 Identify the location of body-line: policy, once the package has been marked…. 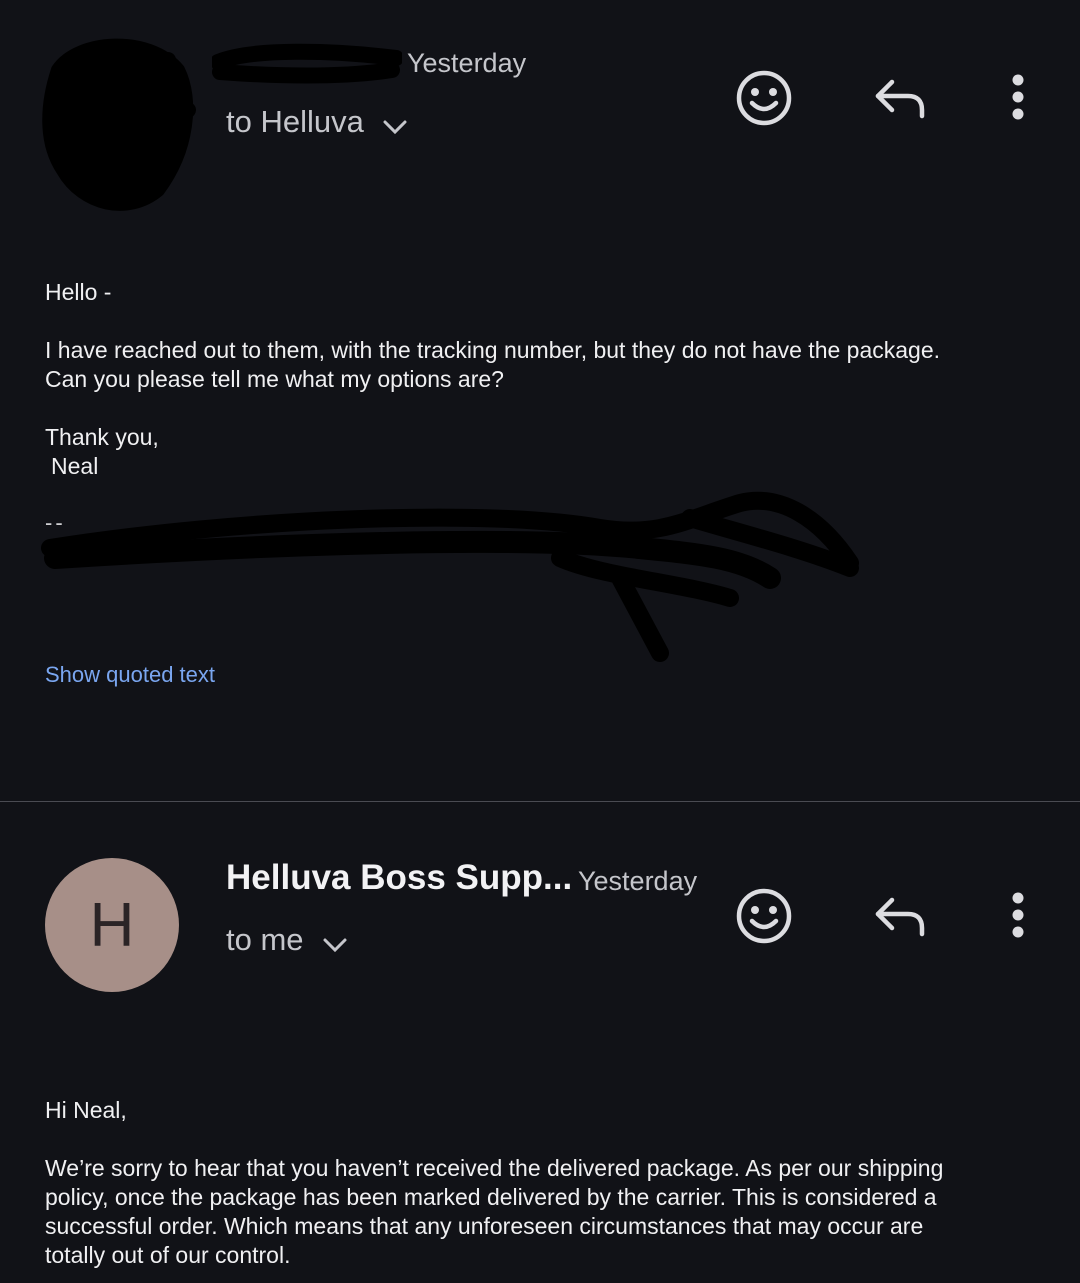
(491, 1197).